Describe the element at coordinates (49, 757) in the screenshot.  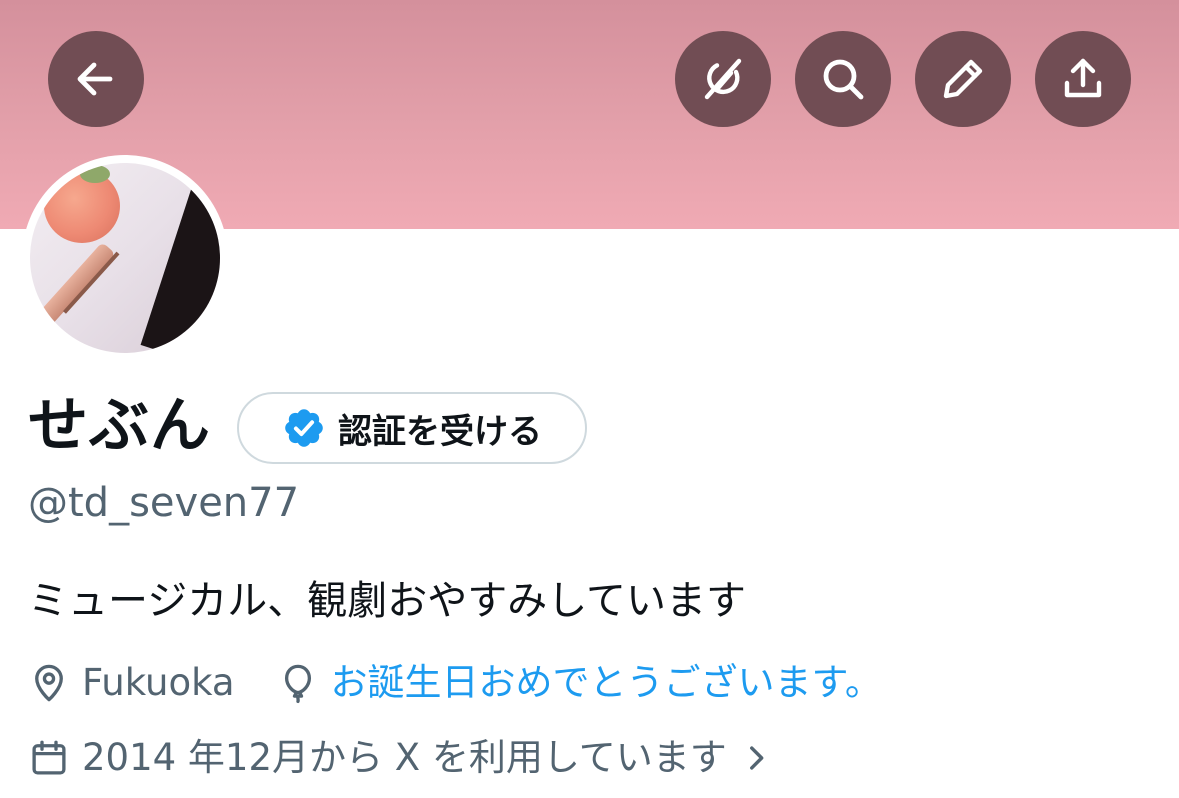
I see `calendar-icon` at that location.